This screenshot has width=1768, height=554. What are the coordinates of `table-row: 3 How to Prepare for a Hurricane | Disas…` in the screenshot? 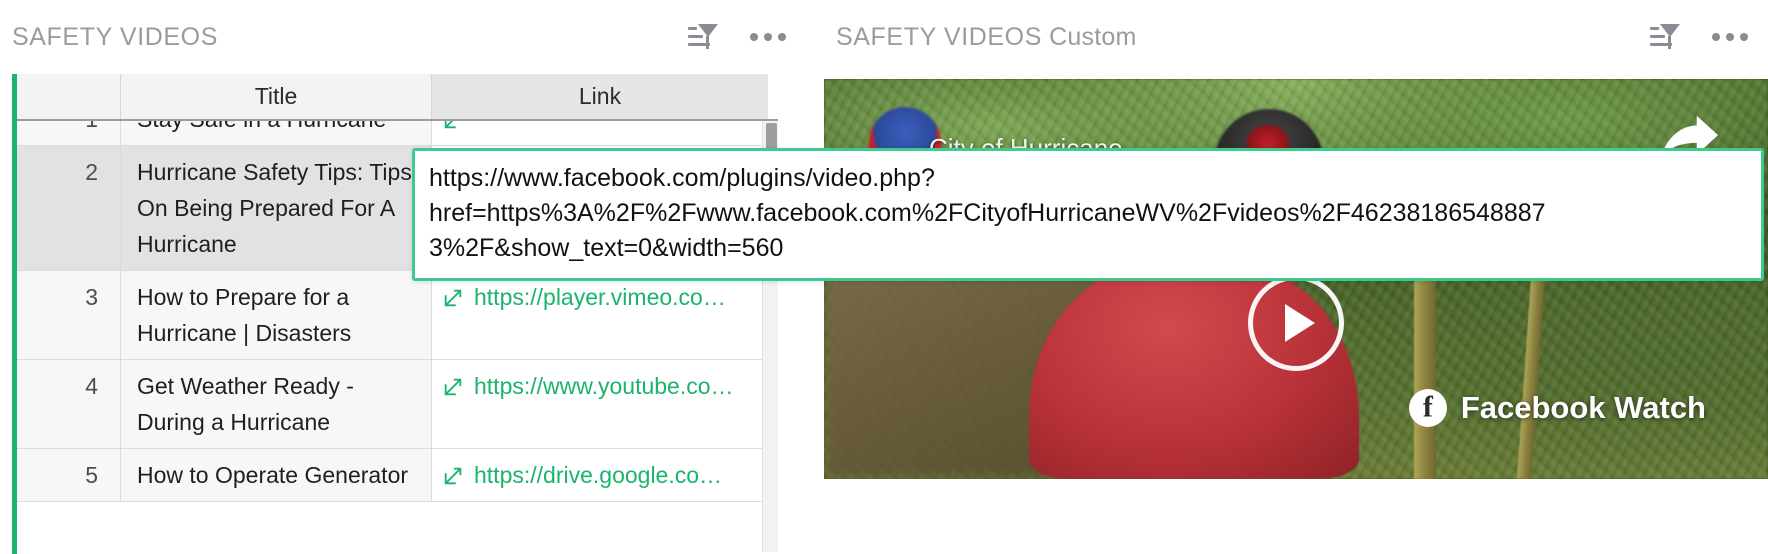 It's located at (397, 315).